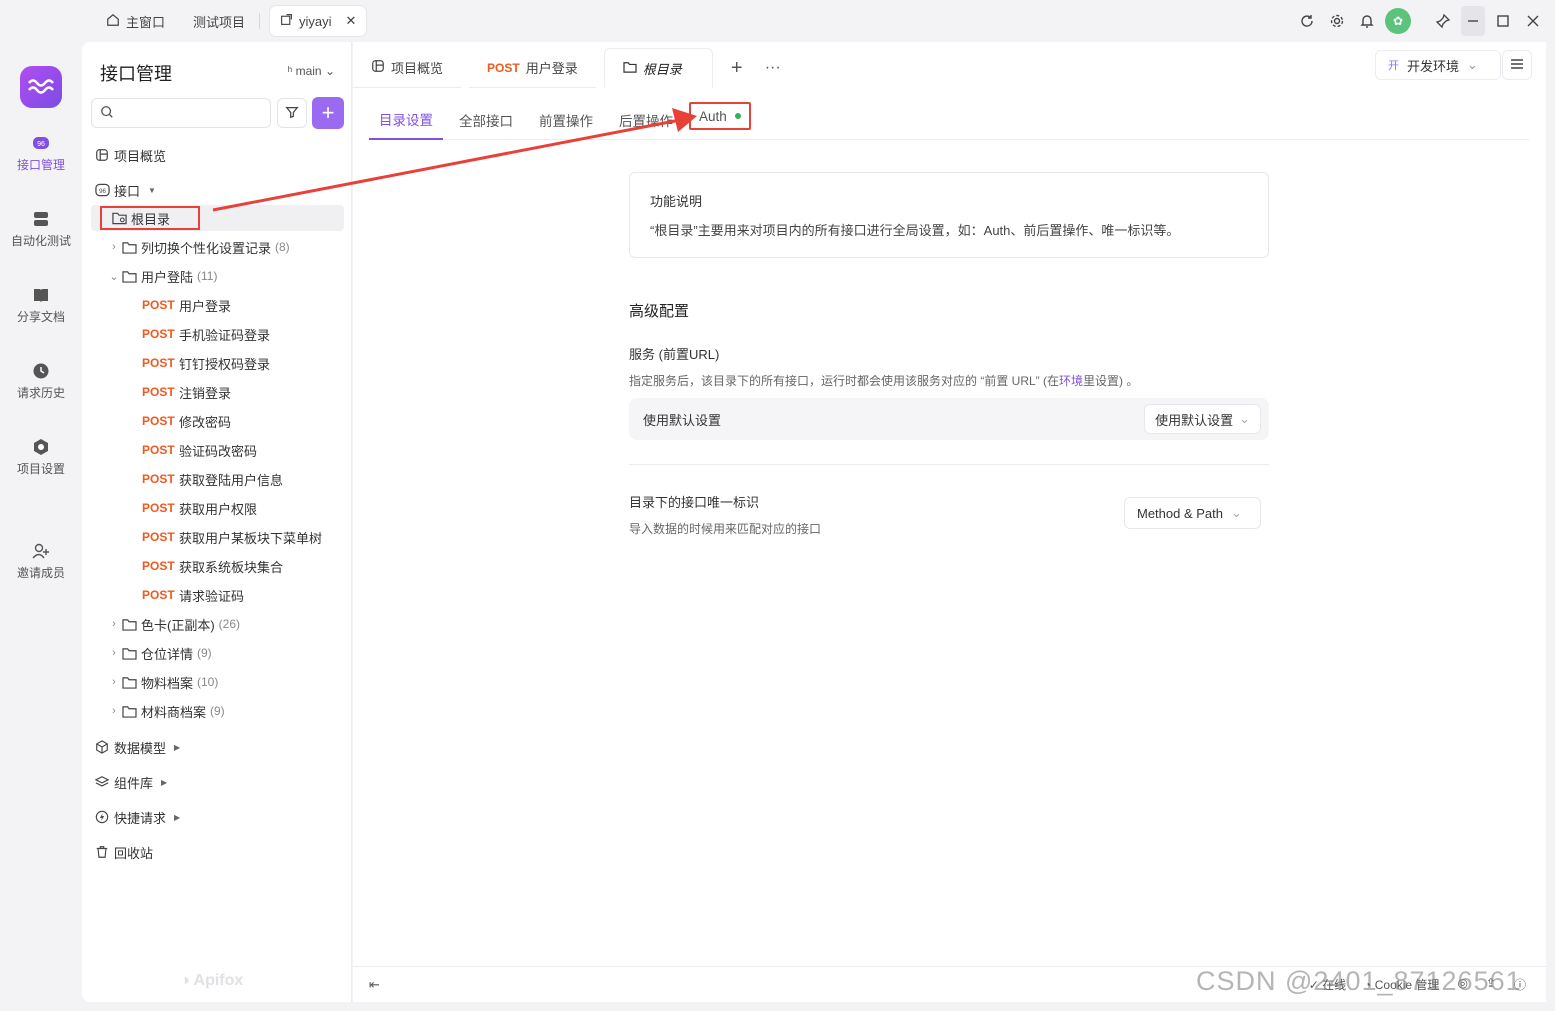  What do you see at coordinates (205, 393) in the screenshot?
I see `endpoint-label: 注销登录` at bounding box center [205, 393].